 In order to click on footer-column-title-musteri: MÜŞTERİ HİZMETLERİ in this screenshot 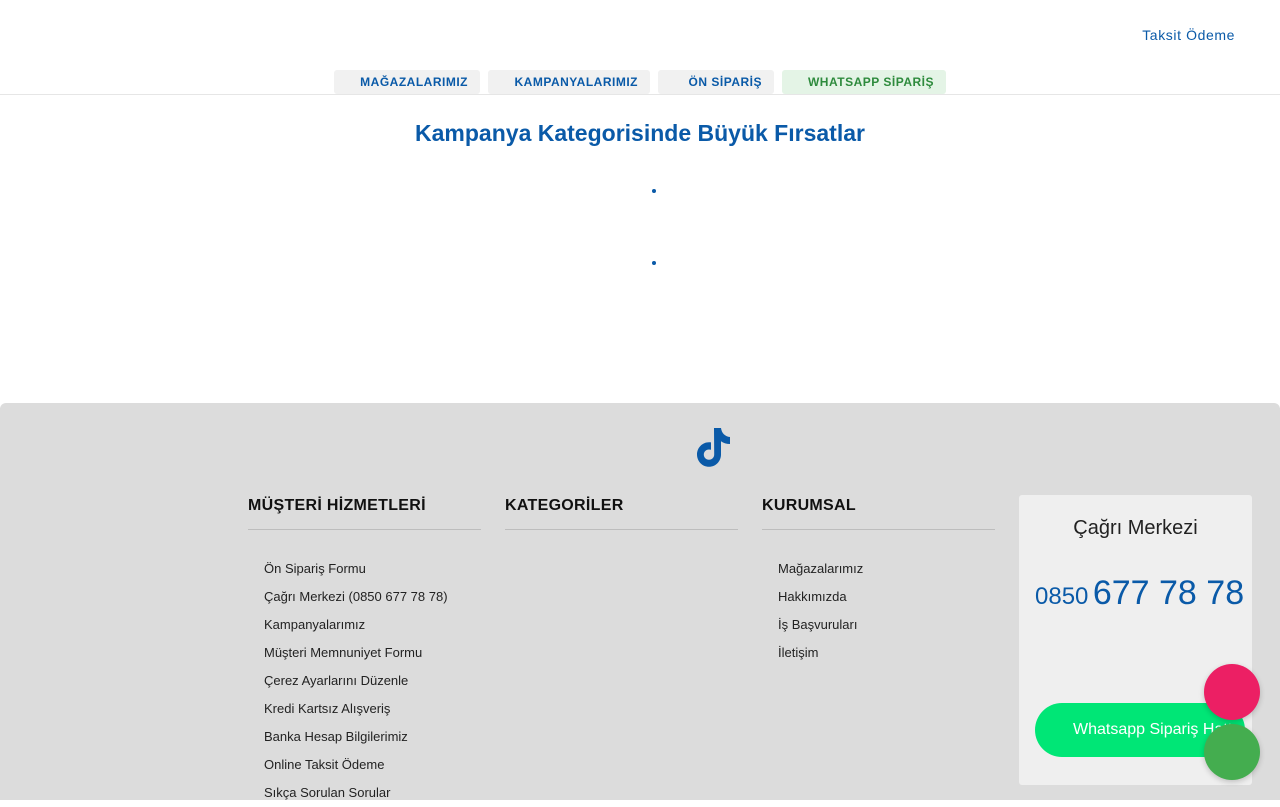, I will do `click(337, 505)`.